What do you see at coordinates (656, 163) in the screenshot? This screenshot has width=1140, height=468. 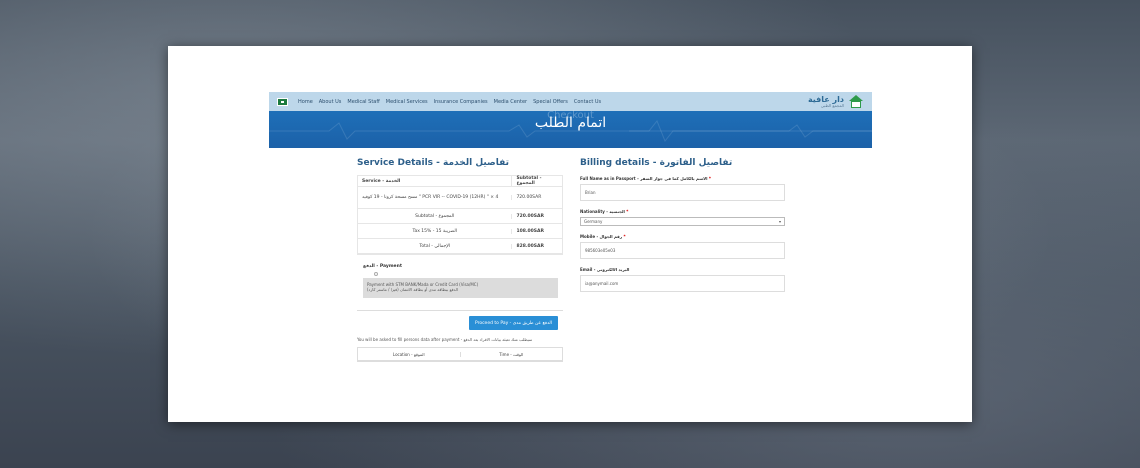 I see `billing-details-title: Billing details - تفاصيل الفاتورة` at bounding box center [656, 163].